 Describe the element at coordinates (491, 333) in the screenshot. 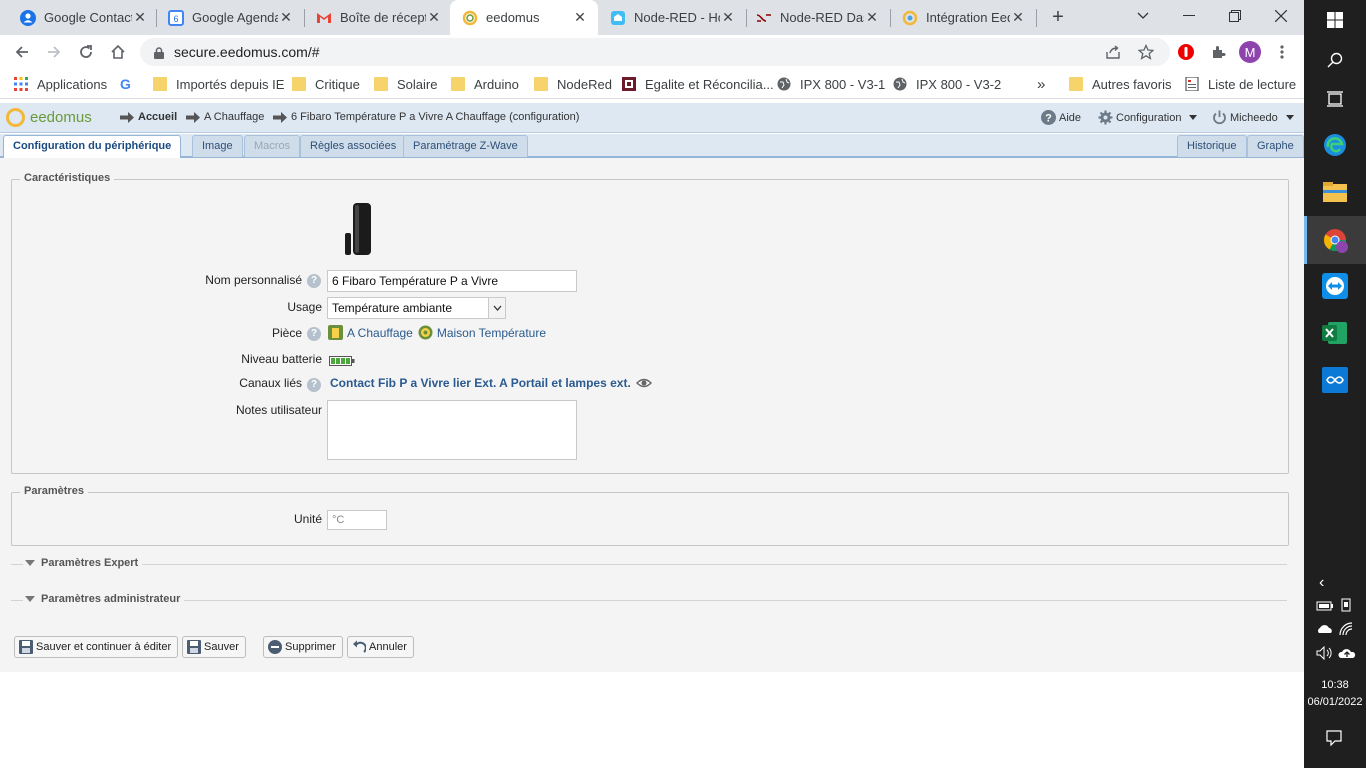

I see `room-link-maison-temperature: Maison Température` at that location.